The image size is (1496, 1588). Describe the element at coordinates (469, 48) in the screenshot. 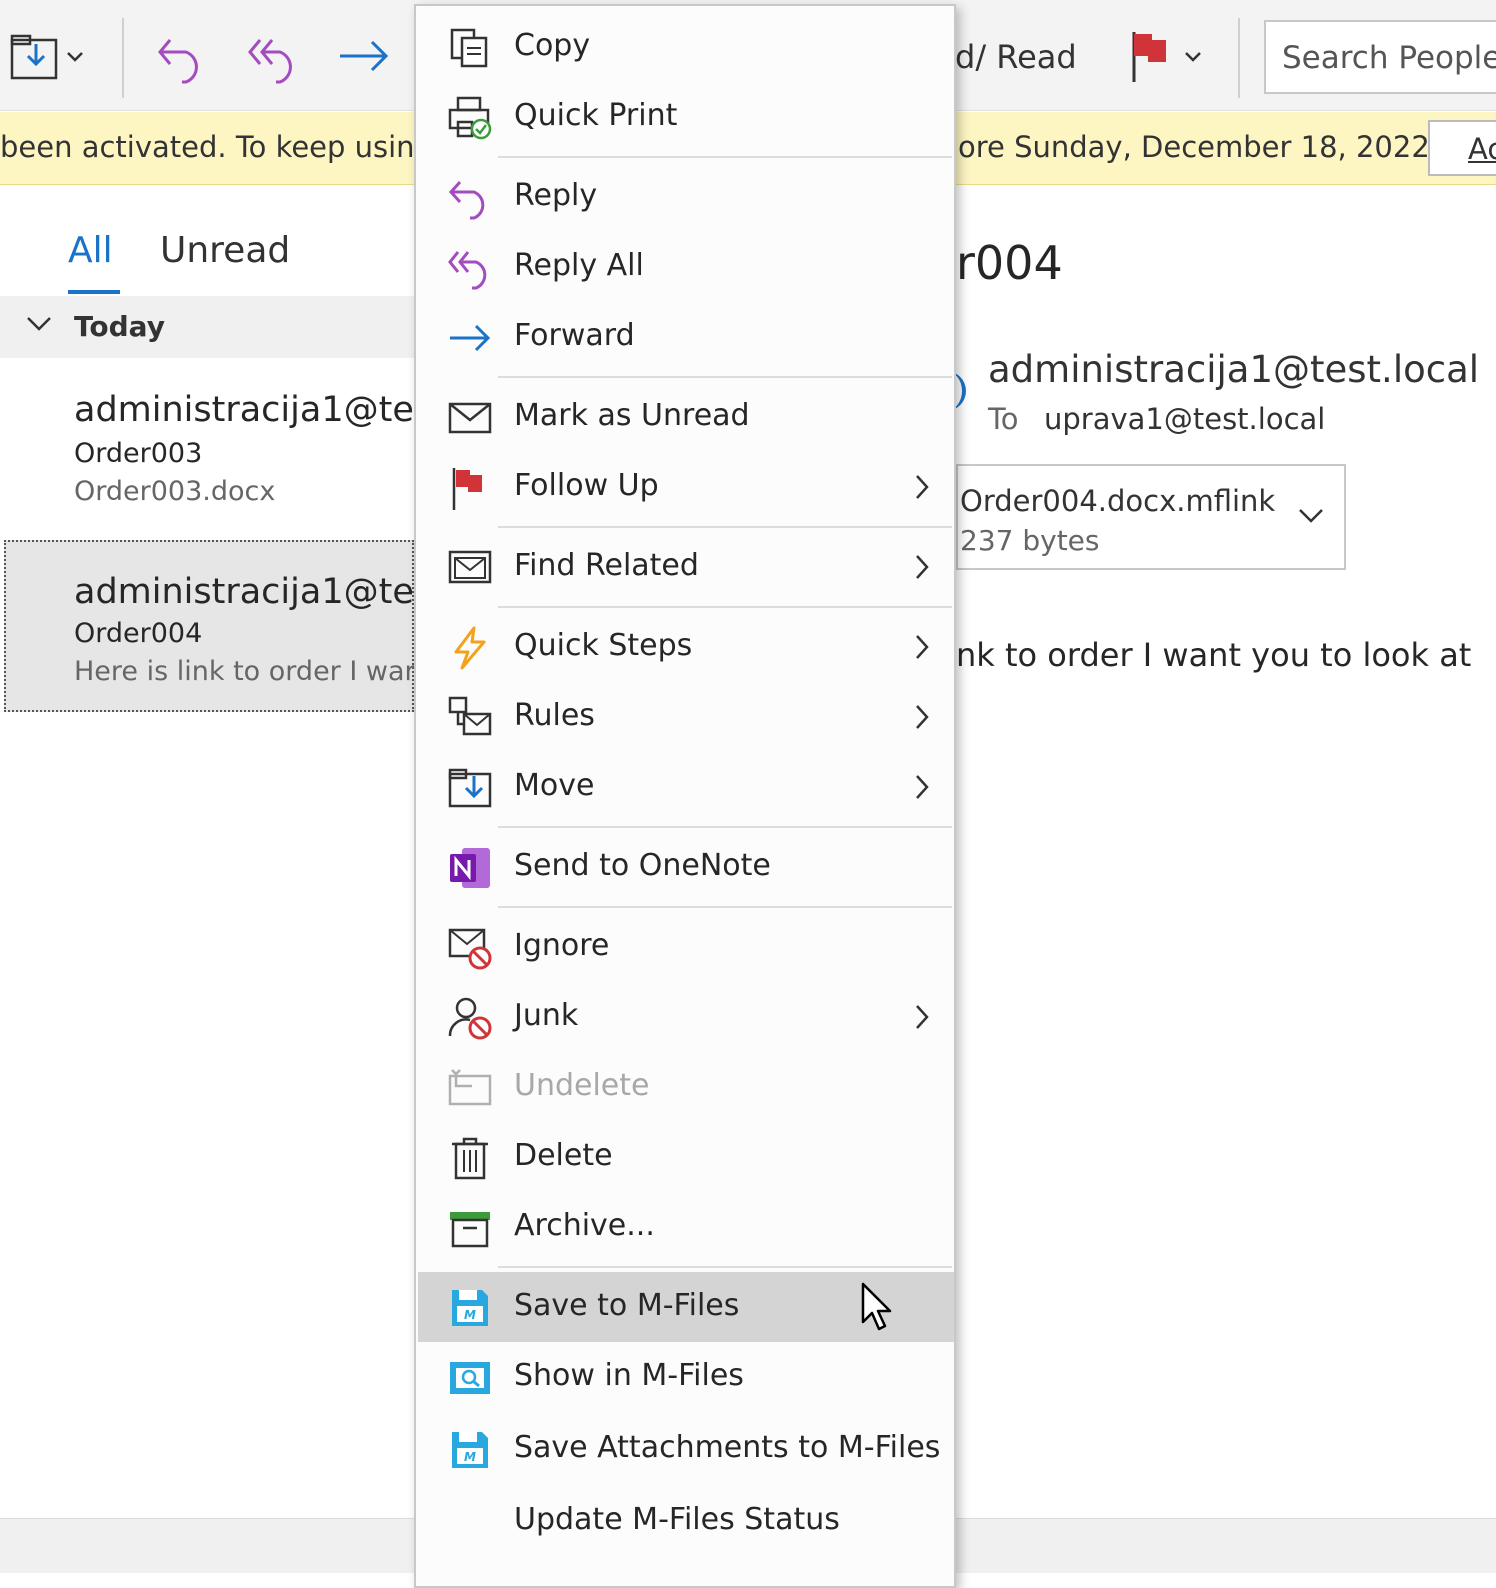

I see `copy-icon` at that location.